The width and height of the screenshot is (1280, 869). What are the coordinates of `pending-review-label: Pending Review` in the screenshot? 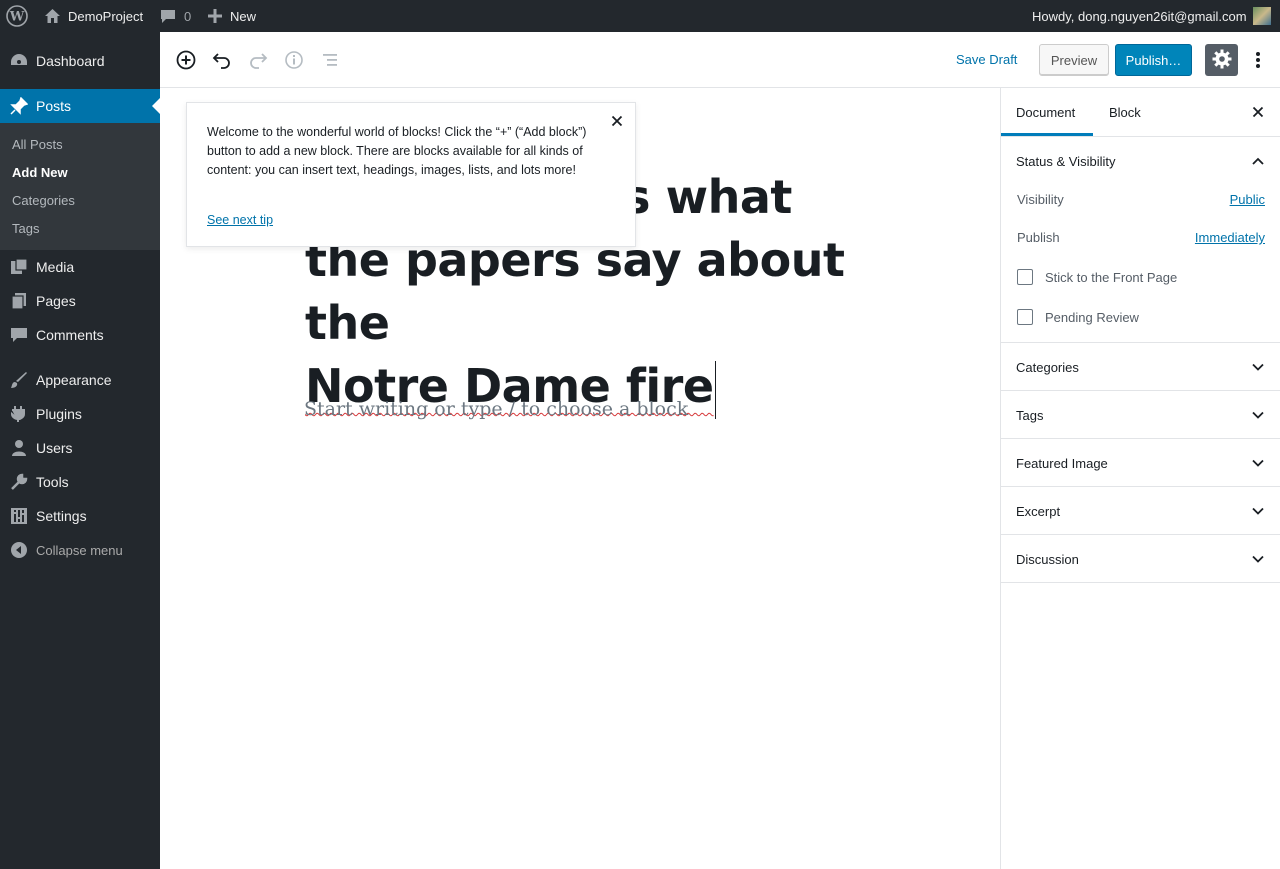 It's located at (1092, 317).